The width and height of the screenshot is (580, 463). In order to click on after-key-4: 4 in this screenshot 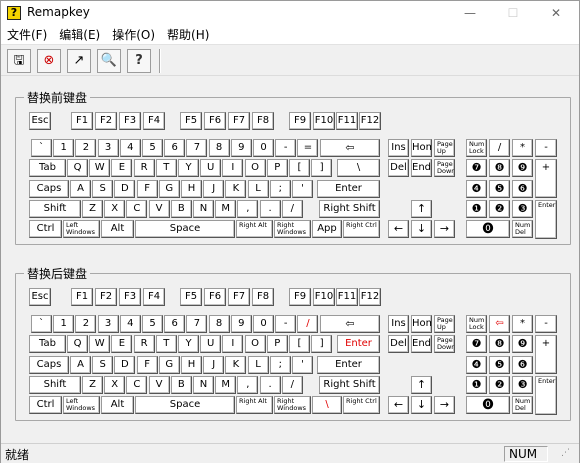, I will do `click(130, 324)`.